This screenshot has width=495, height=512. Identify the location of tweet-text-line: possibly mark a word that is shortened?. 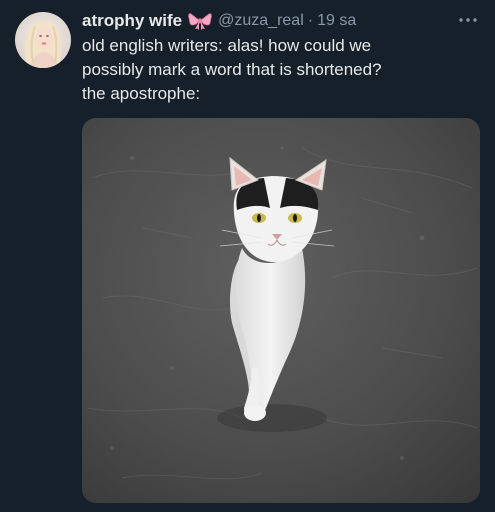
(232, 69).